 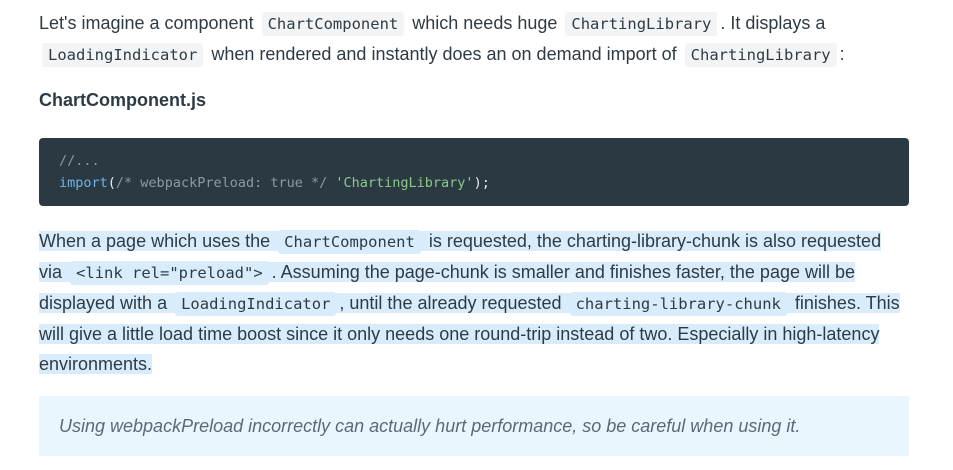 What do you see at coordinates (760, 55) in the screenshot?
I see `inline-code-chartinglibrary-2: ChartingLibrary` at bounding box center [760, 55].